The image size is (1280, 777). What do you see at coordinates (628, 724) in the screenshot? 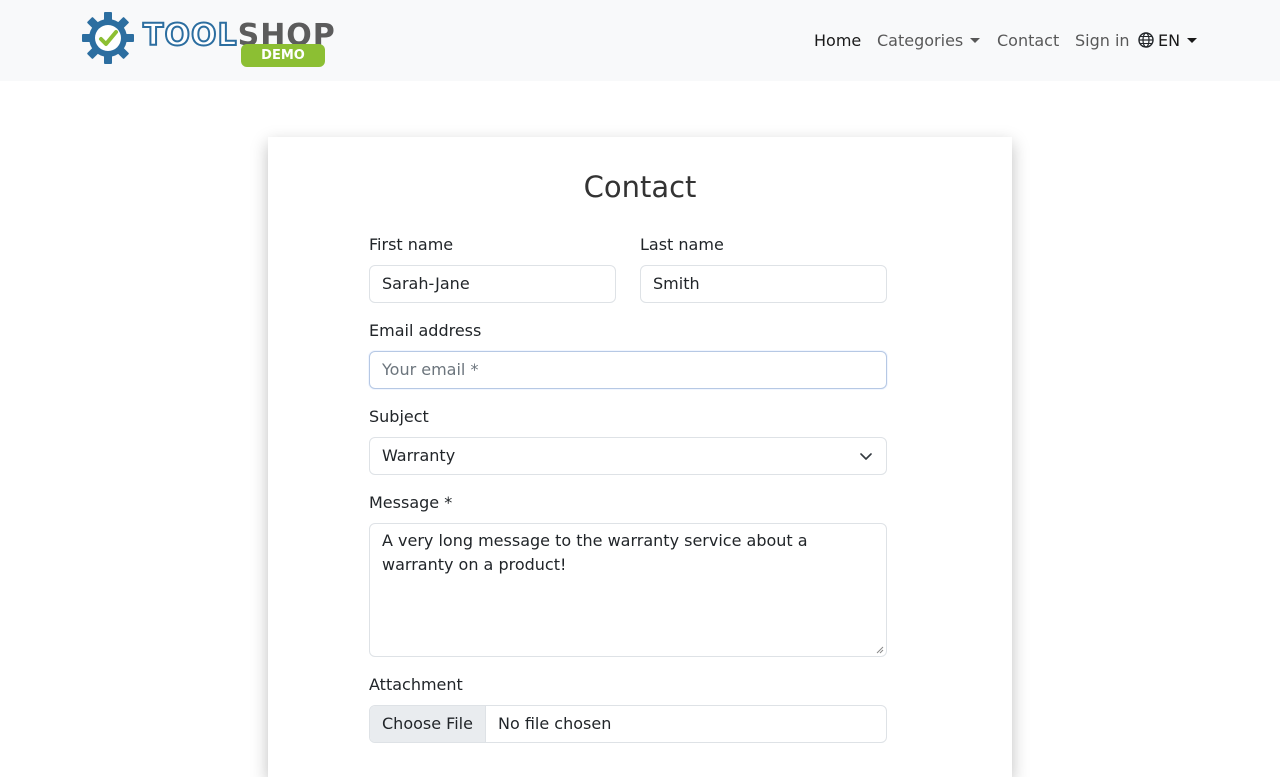
I see `attachment-file-input: Choose File No file chosen` at bounding box center [628, 724].